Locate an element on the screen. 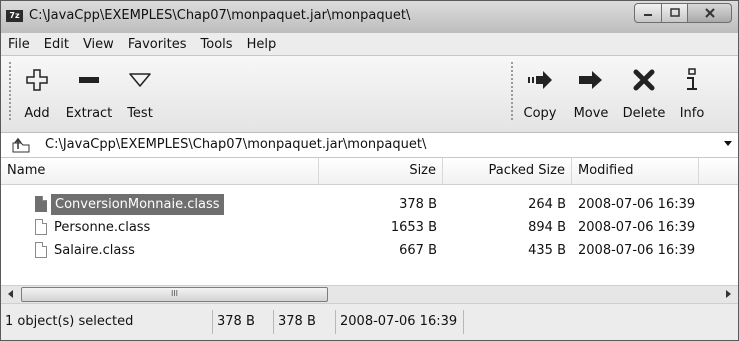 The image size is (739, 341). delete-label: Delete is located at coordinates (644, 113).